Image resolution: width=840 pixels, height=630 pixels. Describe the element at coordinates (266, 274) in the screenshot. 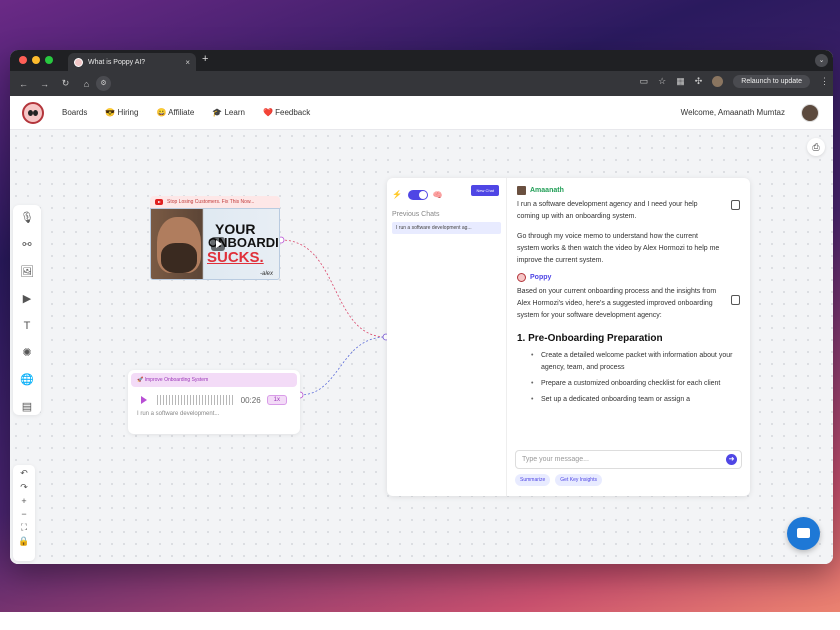

I see `thumbnail-signature: -alex` at that location.